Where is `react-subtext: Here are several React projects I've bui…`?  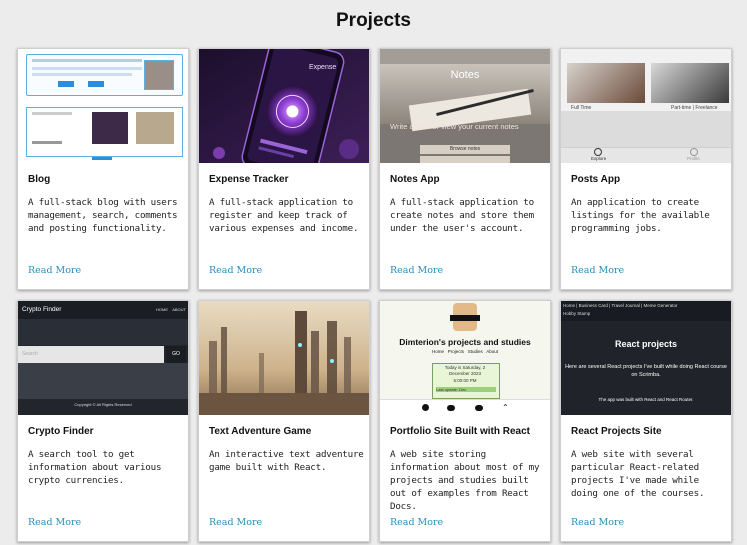
react-subtext: Here are several React projects I've bui… is located at coordinates (646, 371).